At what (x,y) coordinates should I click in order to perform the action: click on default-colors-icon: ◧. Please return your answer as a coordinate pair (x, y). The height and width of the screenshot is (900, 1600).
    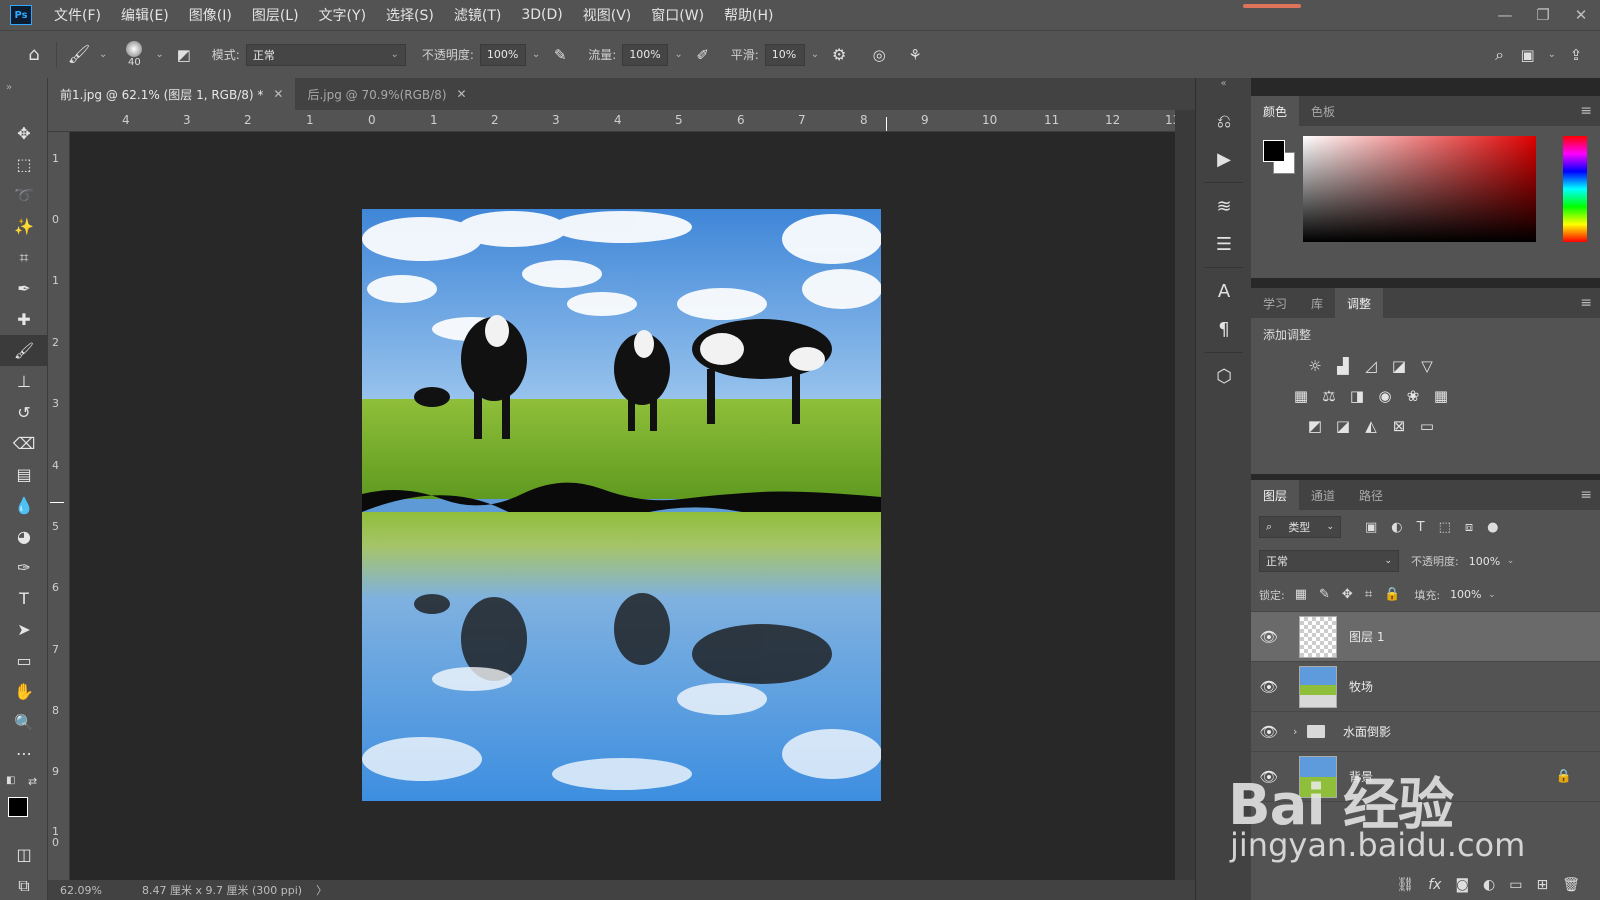
    Looking at the image, I should click on (10, 780).